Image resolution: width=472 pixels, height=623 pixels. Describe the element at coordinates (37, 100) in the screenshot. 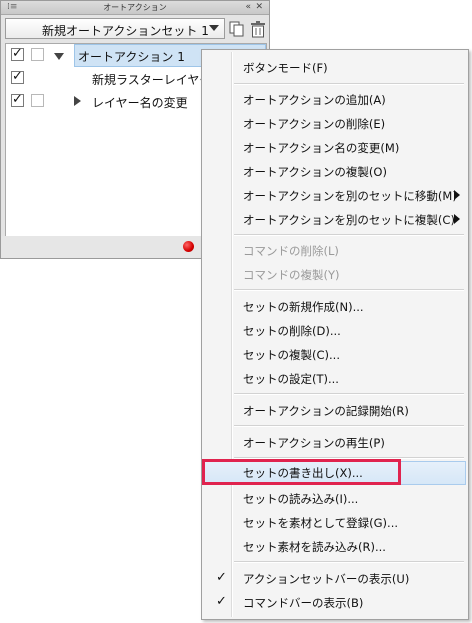

I see `command-dialog-checkbox` at that location.